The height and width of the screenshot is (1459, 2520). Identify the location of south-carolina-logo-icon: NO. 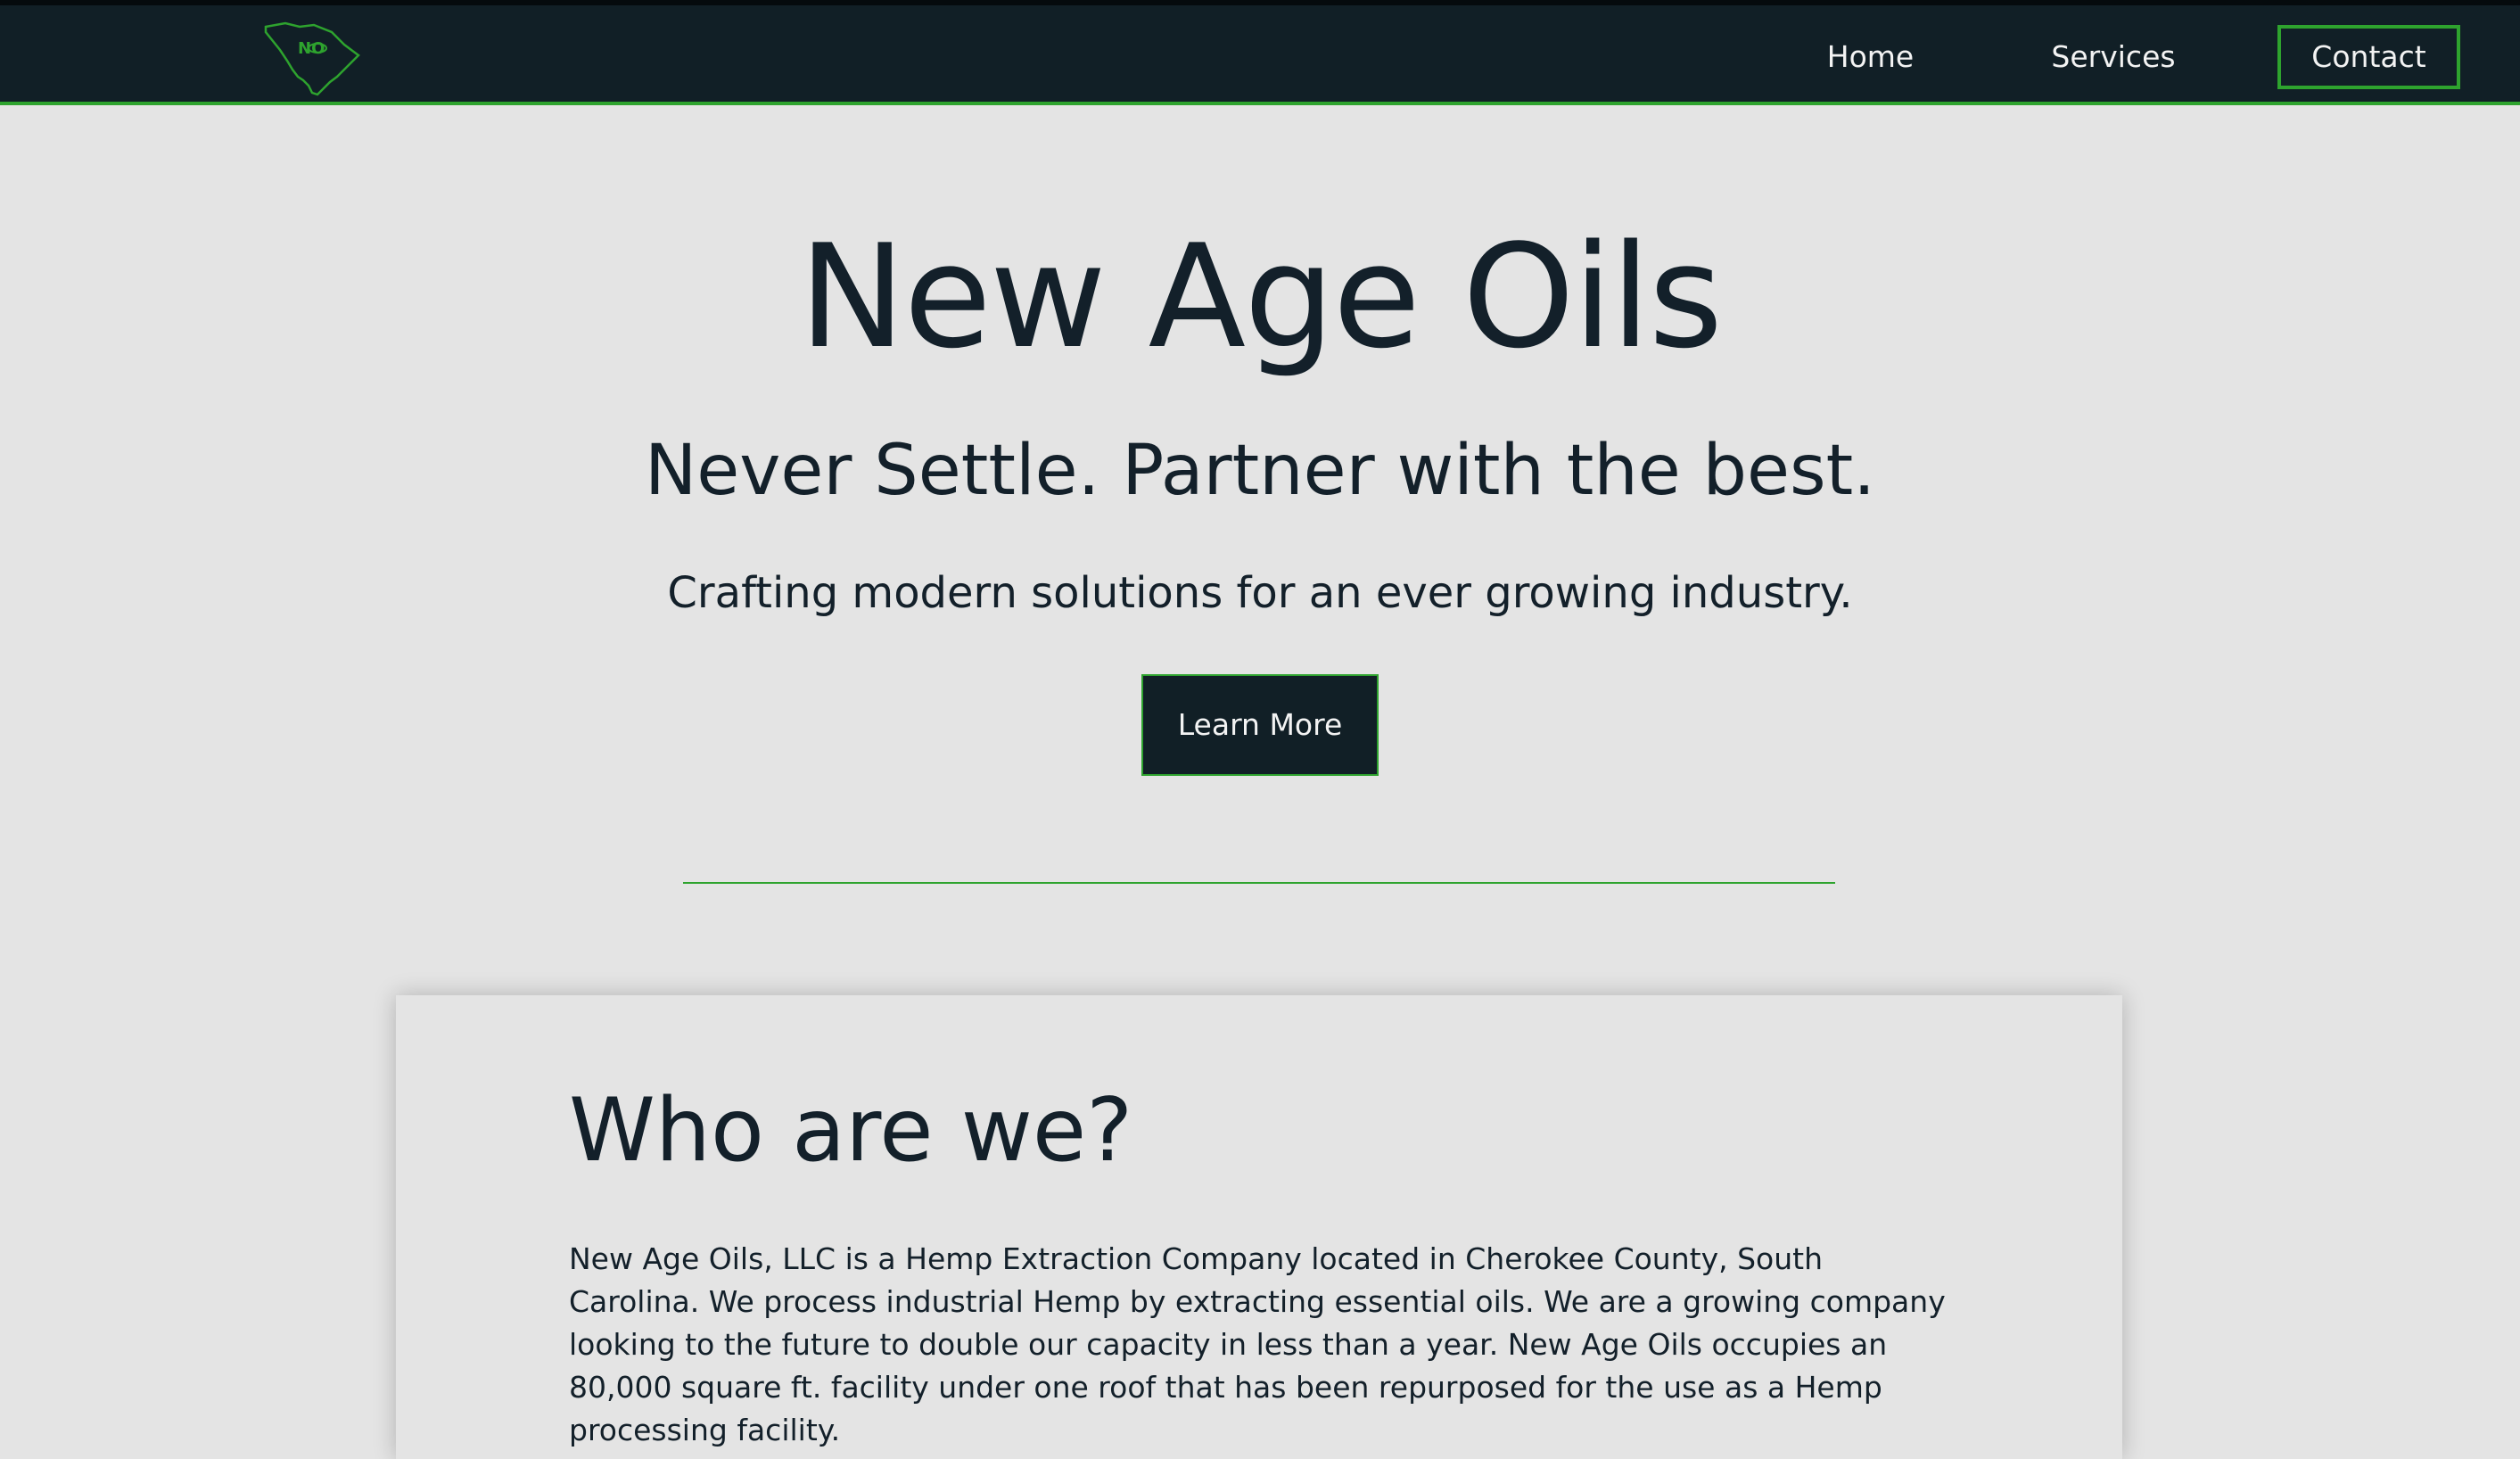
(312, 57).